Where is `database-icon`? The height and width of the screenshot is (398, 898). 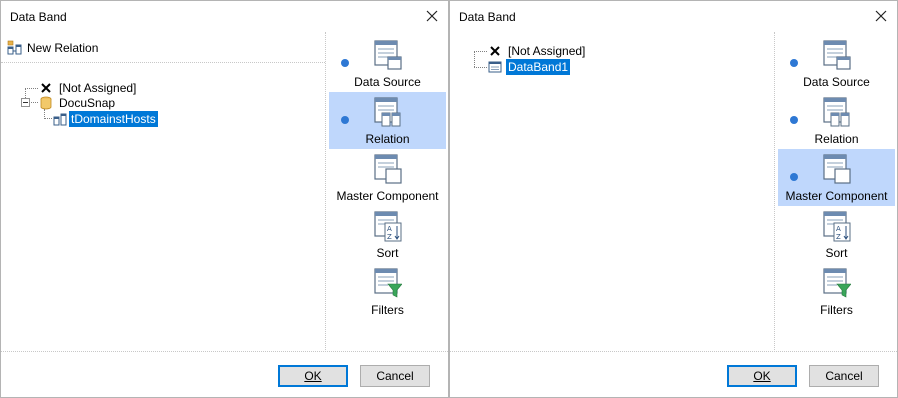
database-icon is located at coordinates (46, 103).